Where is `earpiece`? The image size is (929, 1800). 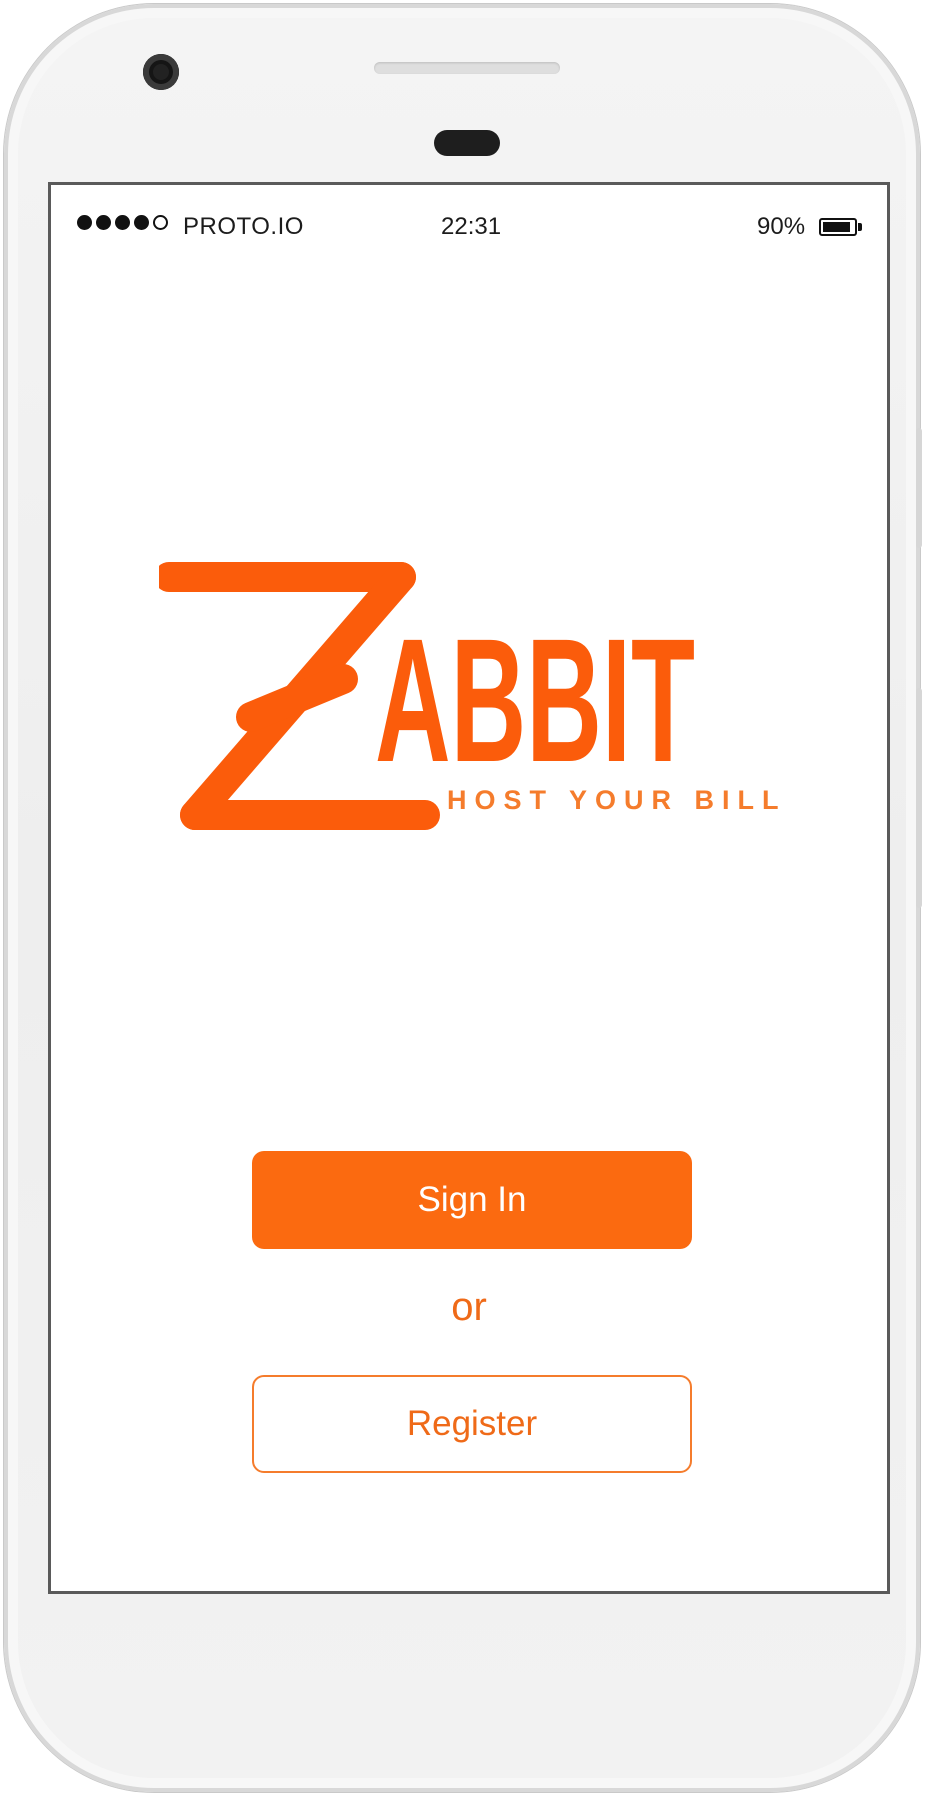 earpiece is located at coordinates (467, 143).